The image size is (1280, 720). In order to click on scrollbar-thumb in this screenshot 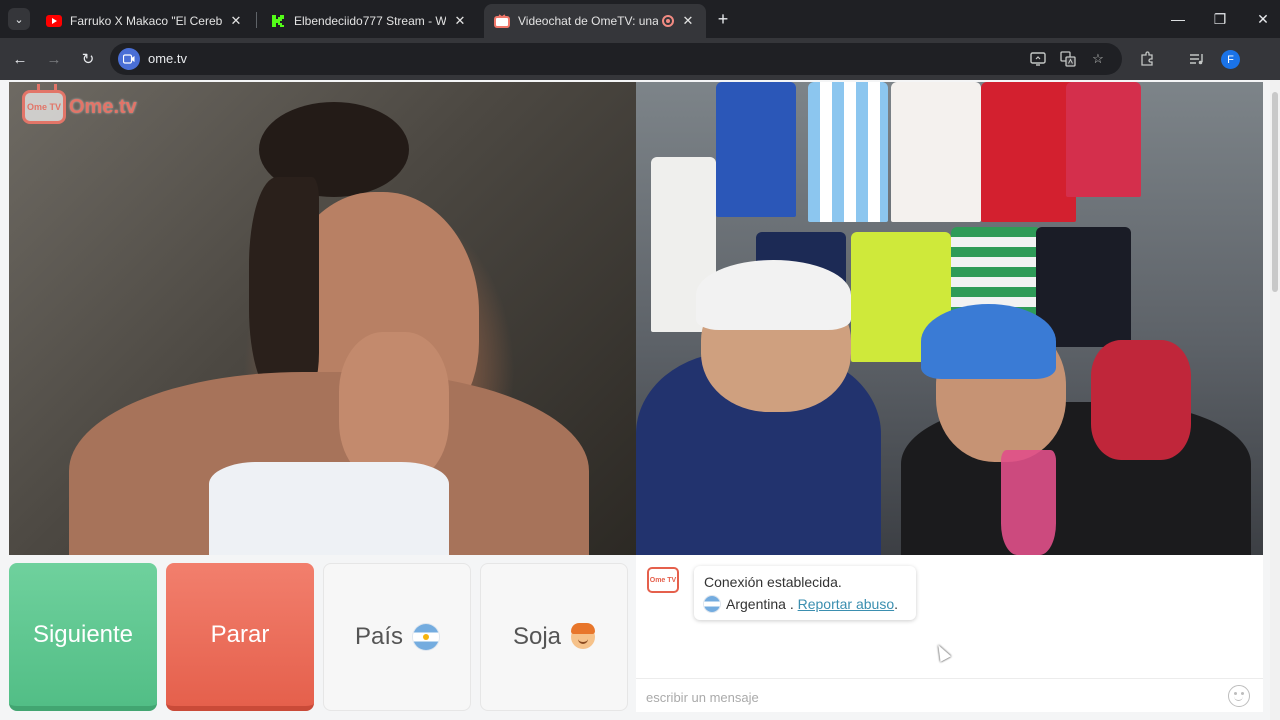, I will do `click(1275, 192)`.